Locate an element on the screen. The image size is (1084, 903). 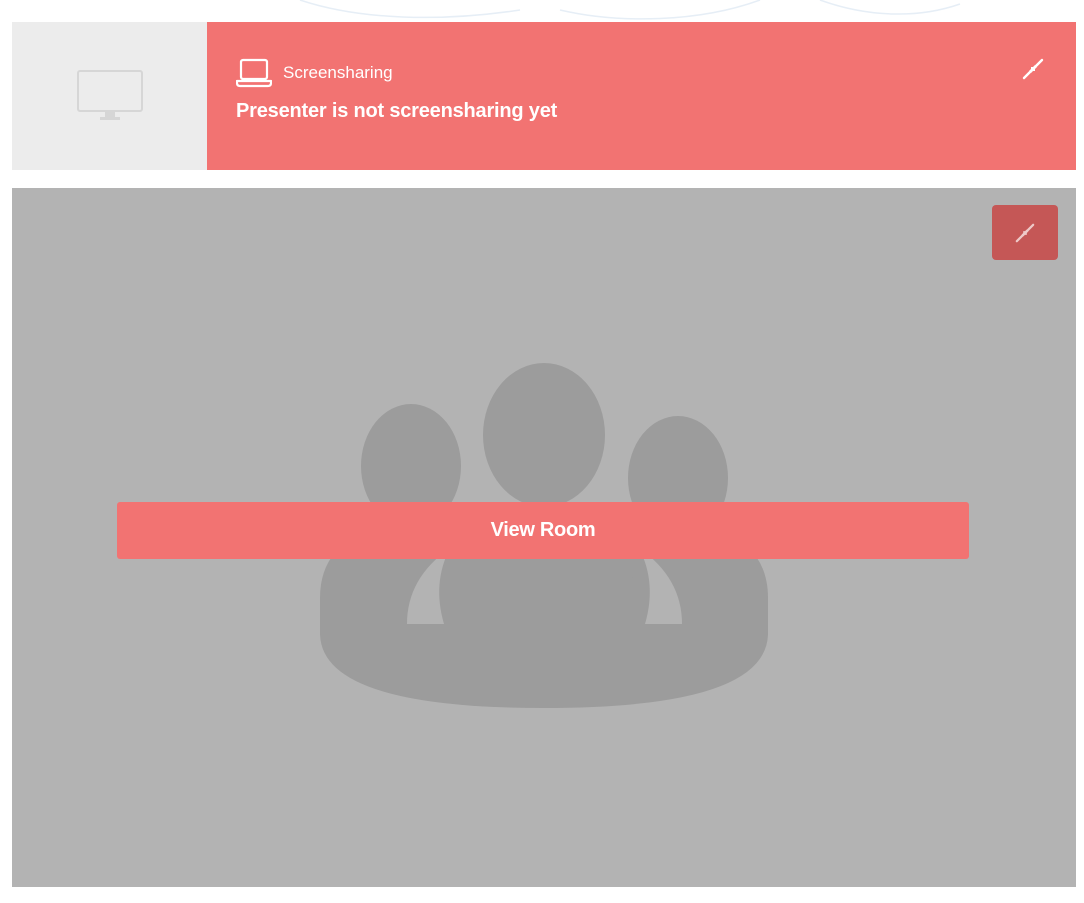
screenshare-thumbnail is located at coordinates (109, 96).